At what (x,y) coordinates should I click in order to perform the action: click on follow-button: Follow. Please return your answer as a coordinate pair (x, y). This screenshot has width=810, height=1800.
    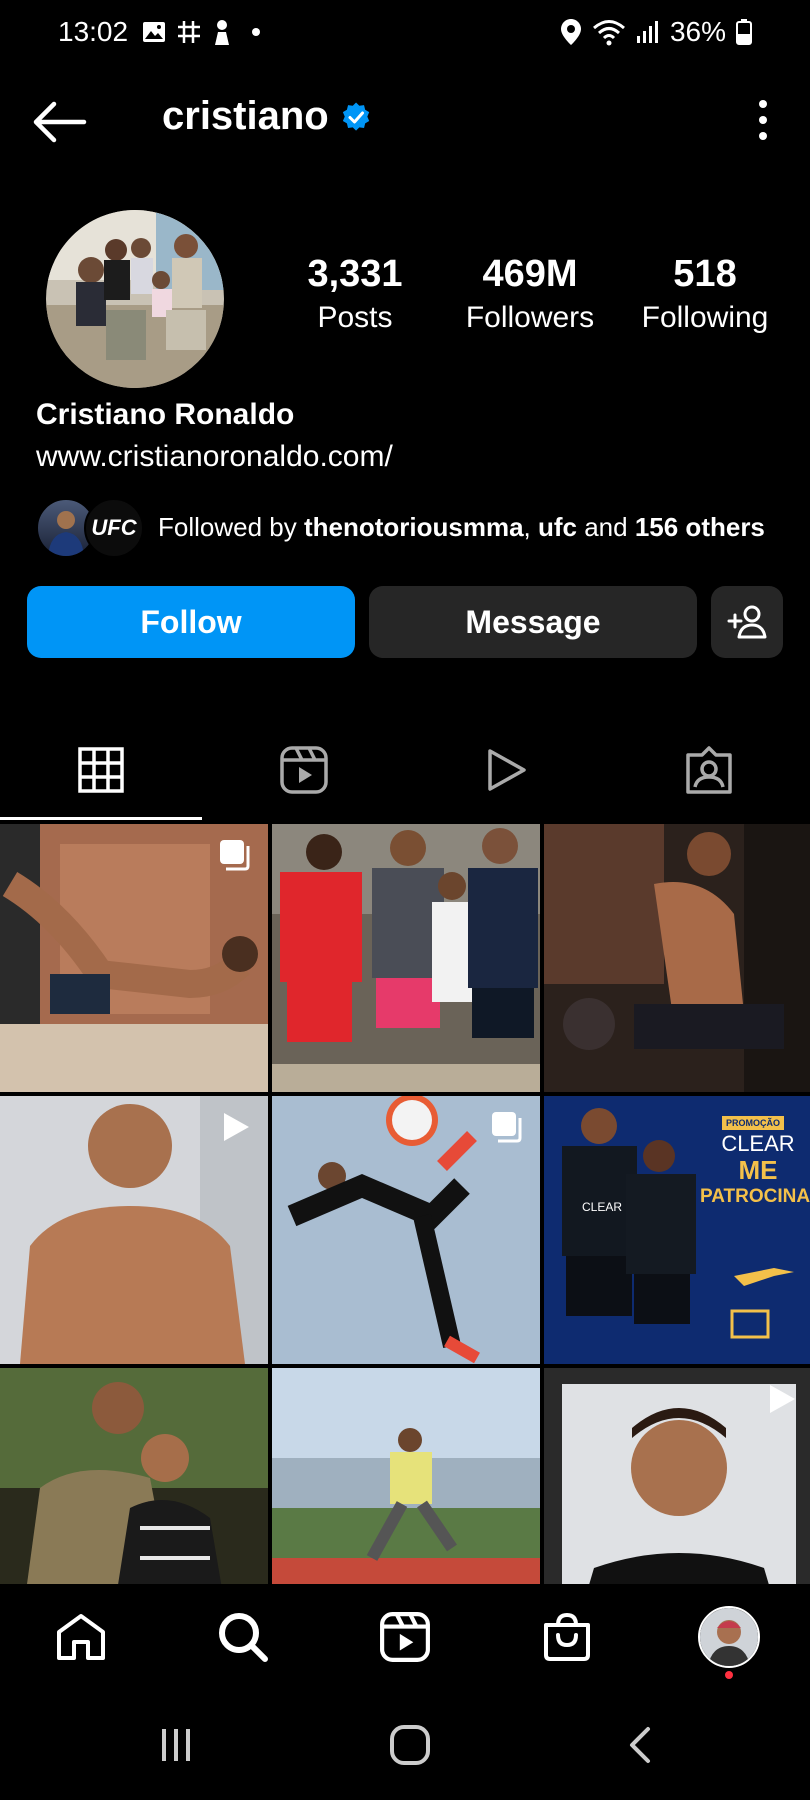
    Looking at the image, I should click on (191, 622).